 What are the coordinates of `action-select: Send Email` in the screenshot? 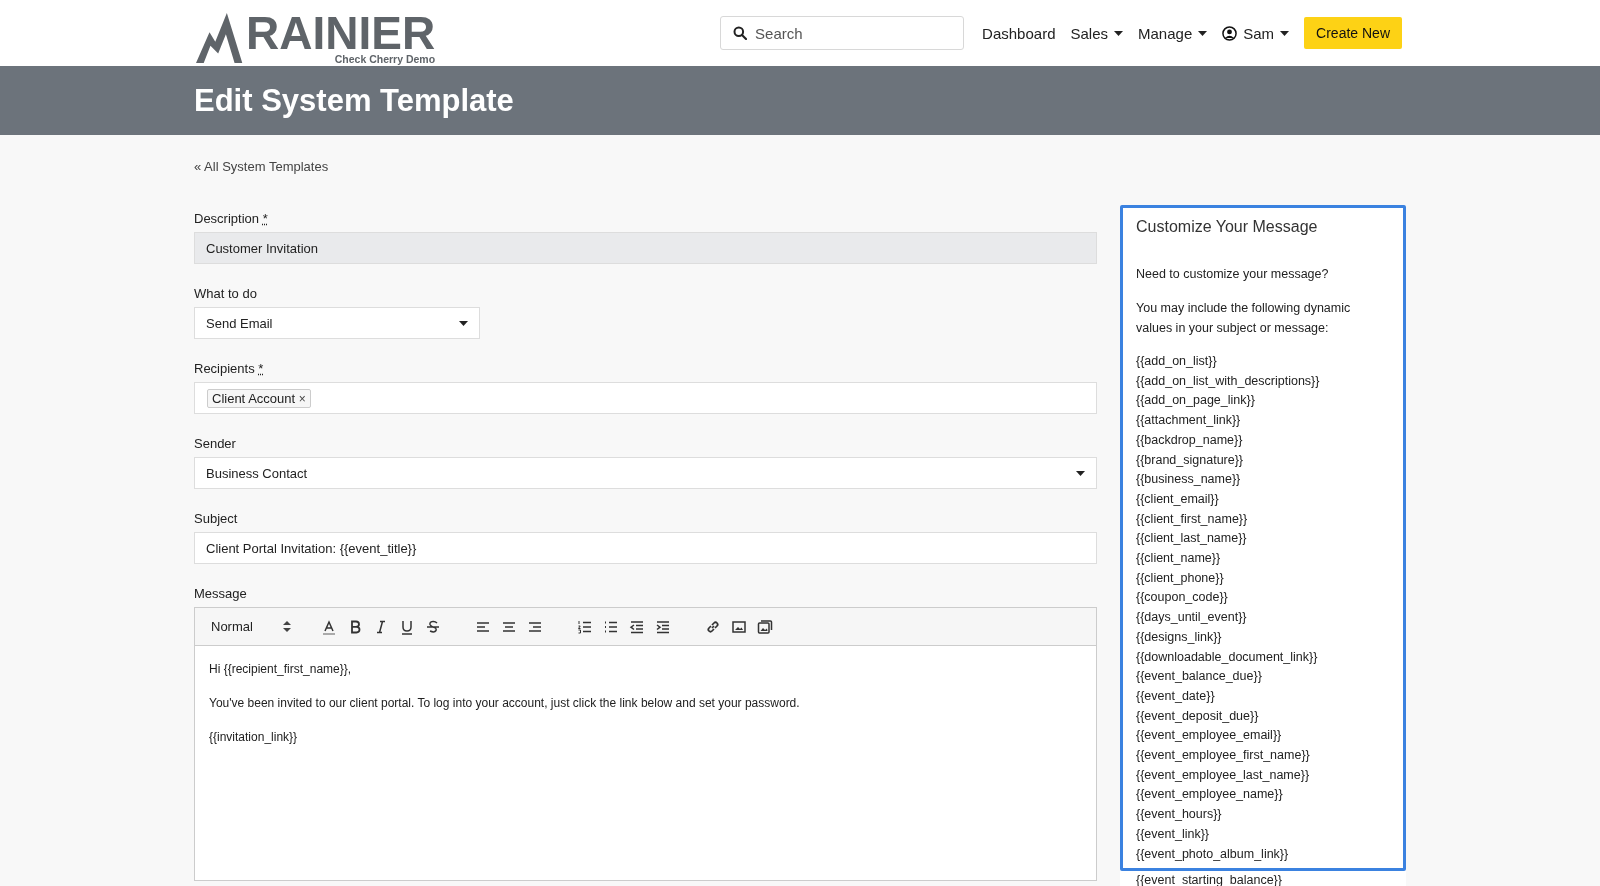 It's located at (337, 323).